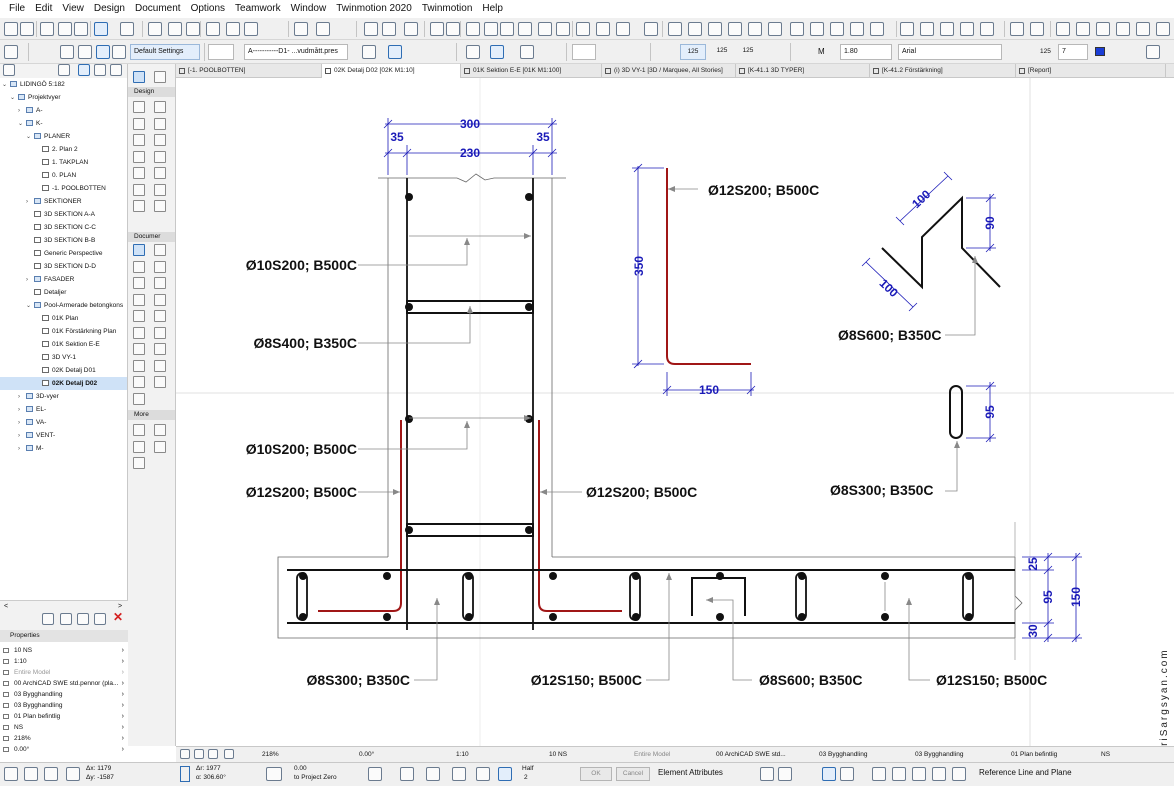 This screenshot has height=786, width=1174. What do you see at coordinates (139, 266) in the screenshot?
I see `radial-dimension-tool-icon` at bounding box center [139, 266].